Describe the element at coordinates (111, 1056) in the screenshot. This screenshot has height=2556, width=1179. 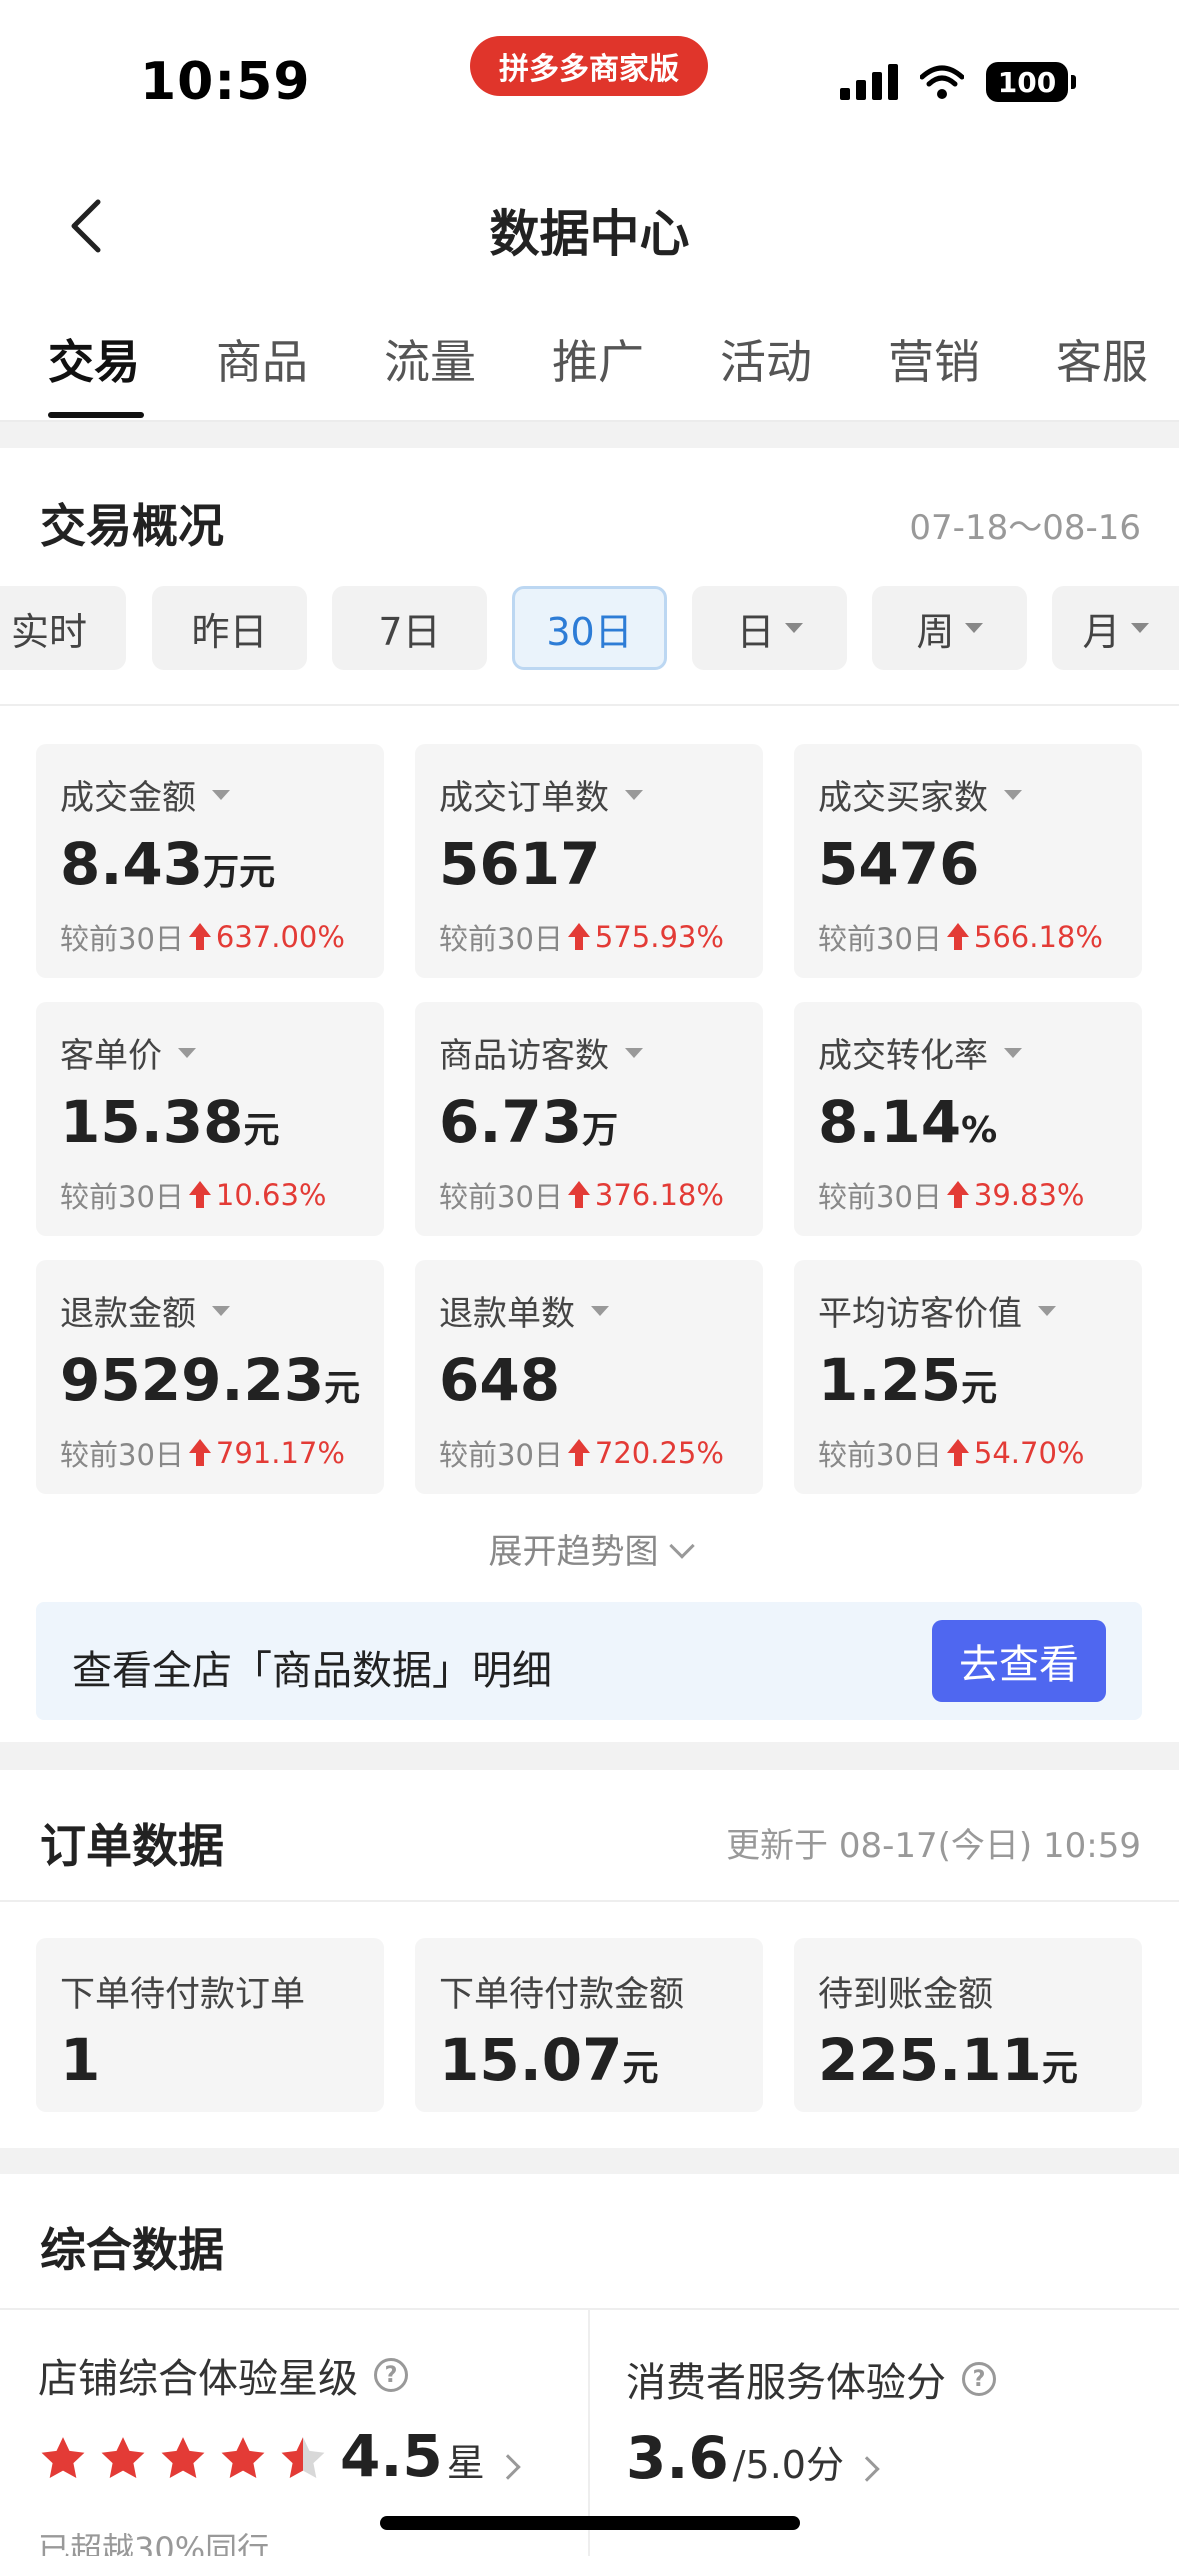
I see `metric-label-text: 客单价` at that location.